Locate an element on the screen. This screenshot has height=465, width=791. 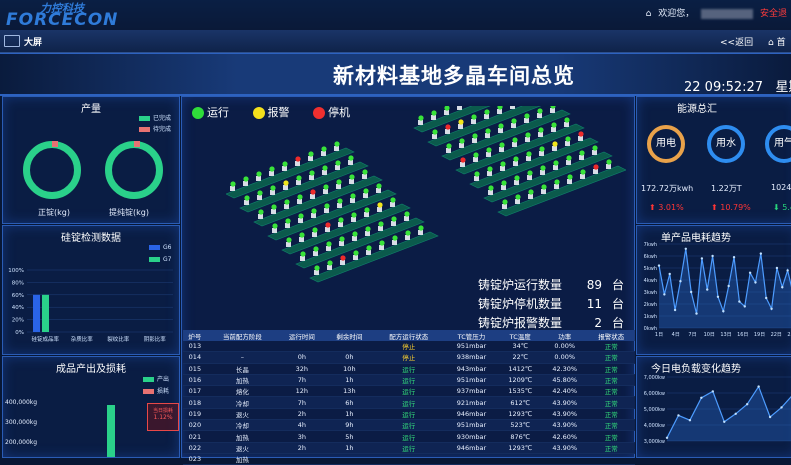
table-row: 014–0h 0h 停止 938mbar 22℃ 0.00% 正常 is located at coordinates (409, 357).